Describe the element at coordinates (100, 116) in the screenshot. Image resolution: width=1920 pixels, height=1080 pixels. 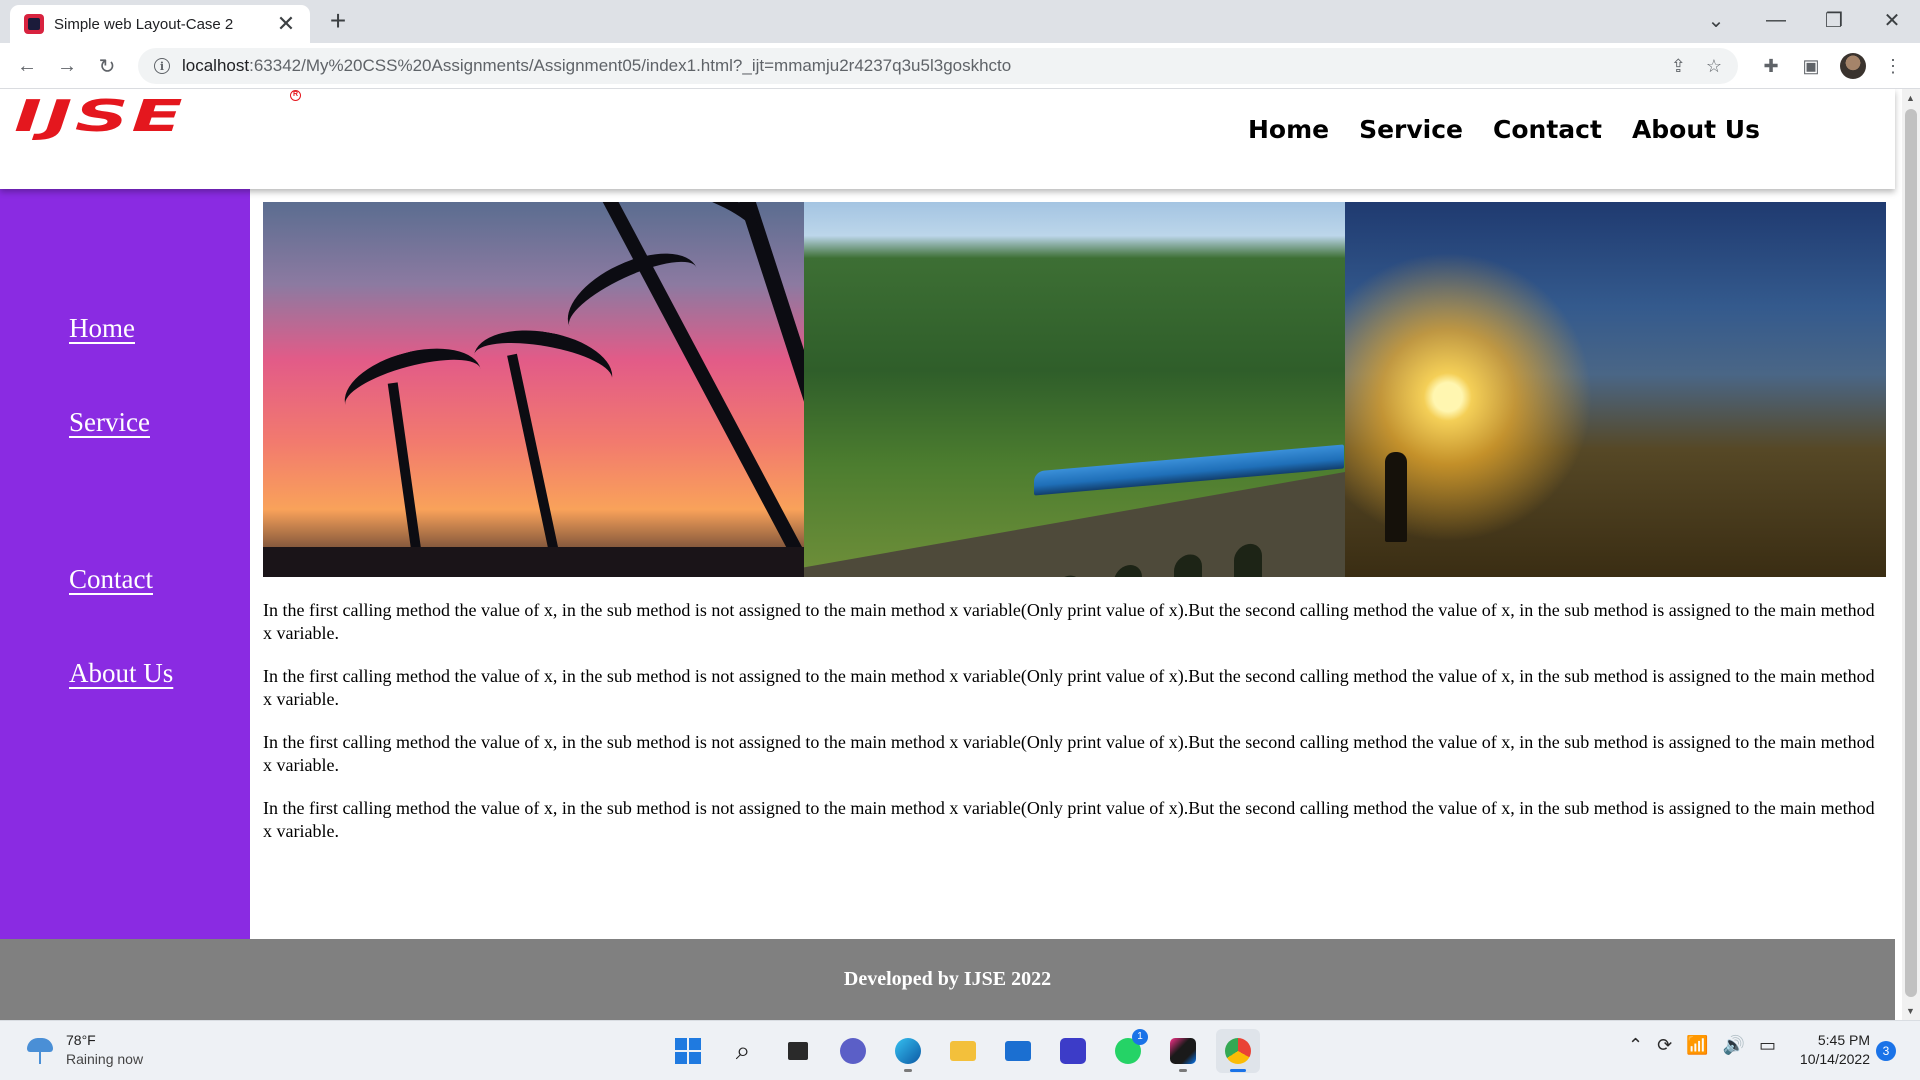
I see `ijse-logo: IJSE` at that location.